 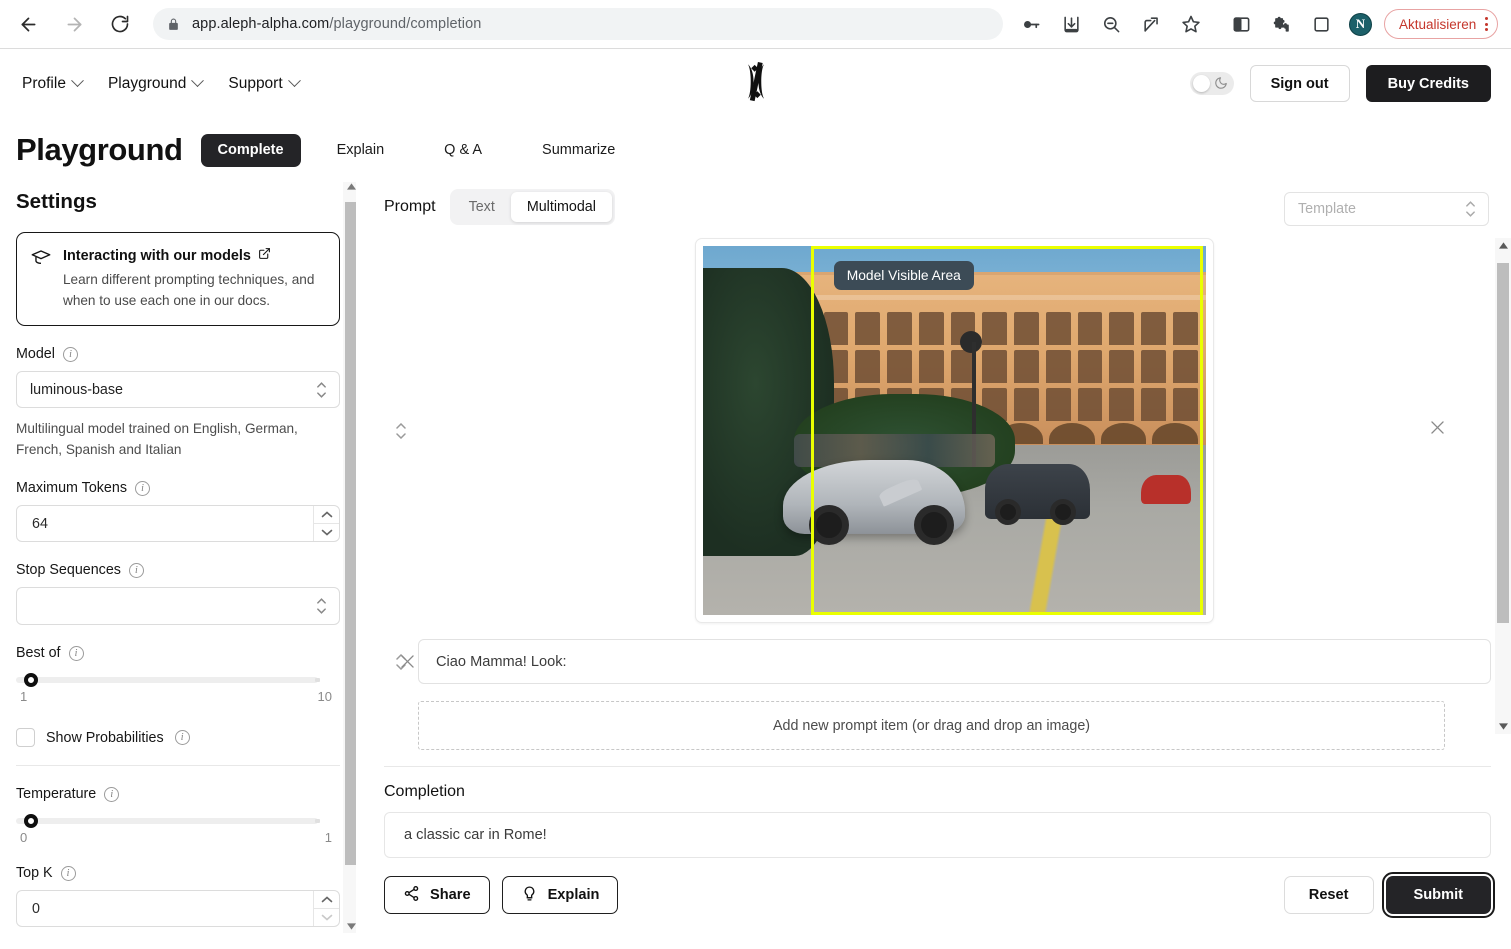 I want to click on nav-item-support: Support, so click(x=264, y=83).